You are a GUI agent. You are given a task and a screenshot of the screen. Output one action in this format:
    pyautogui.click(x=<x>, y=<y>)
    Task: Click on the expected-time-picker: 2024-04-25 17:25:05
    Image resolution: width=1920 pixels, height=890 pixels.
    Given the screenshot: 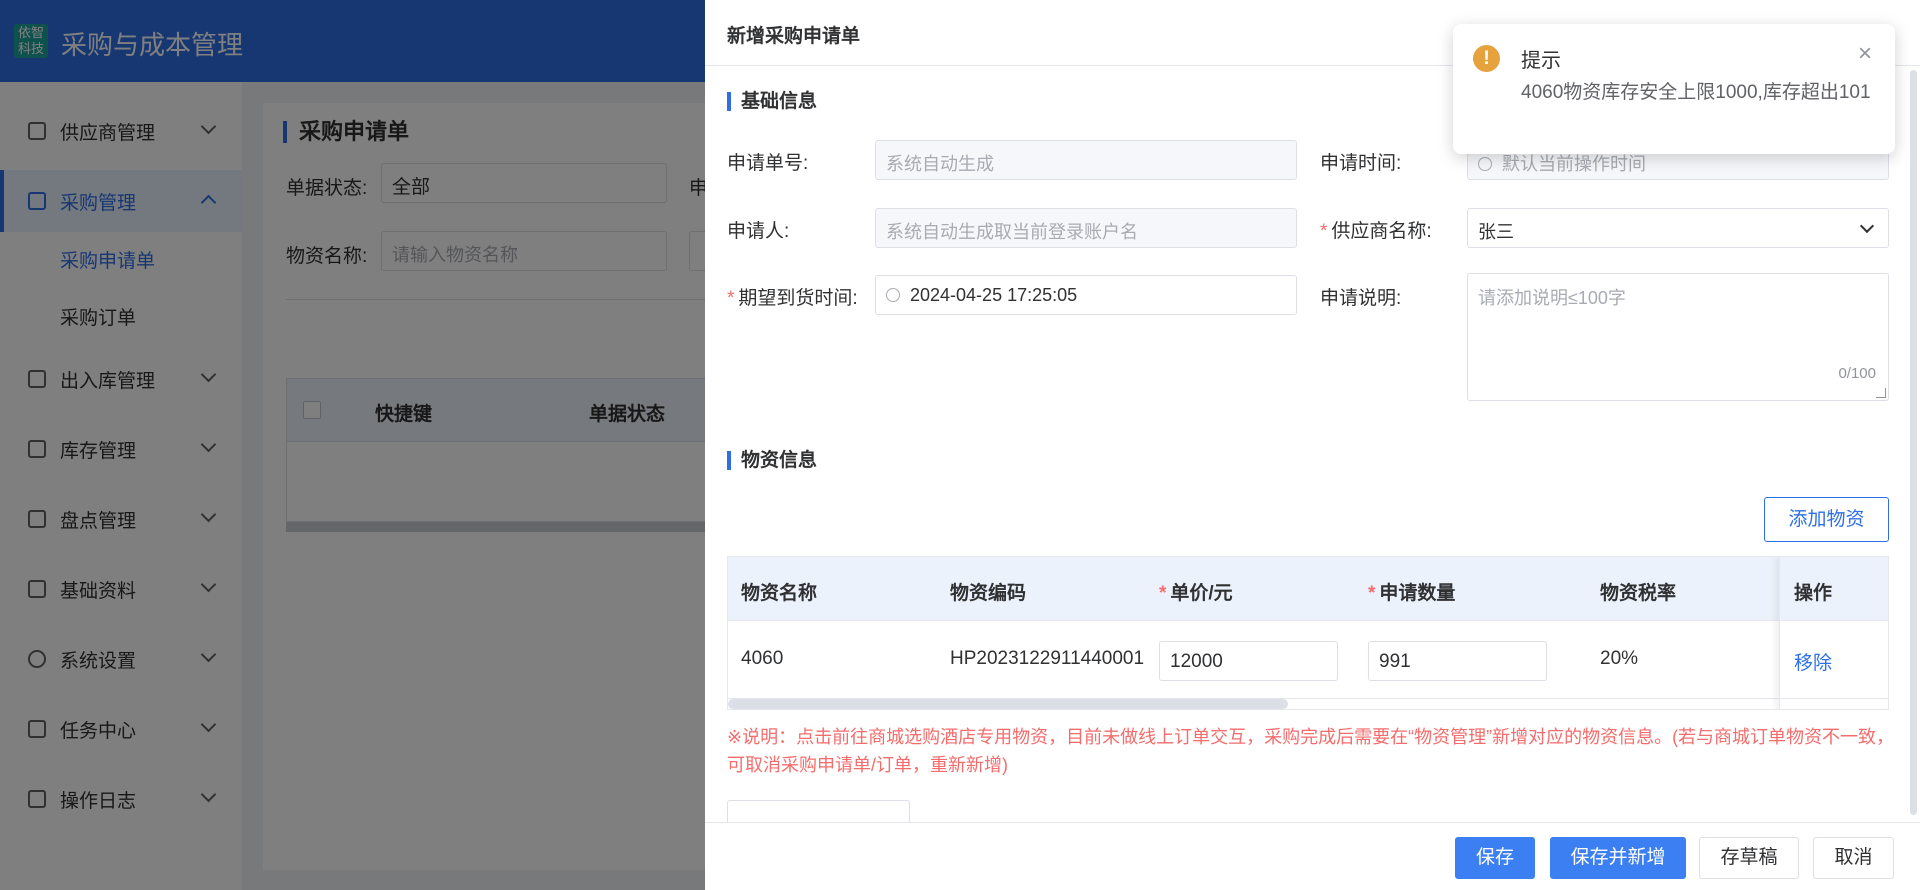 What is the action you would take?
    pyautogui.click(x=1086, y=295)
    